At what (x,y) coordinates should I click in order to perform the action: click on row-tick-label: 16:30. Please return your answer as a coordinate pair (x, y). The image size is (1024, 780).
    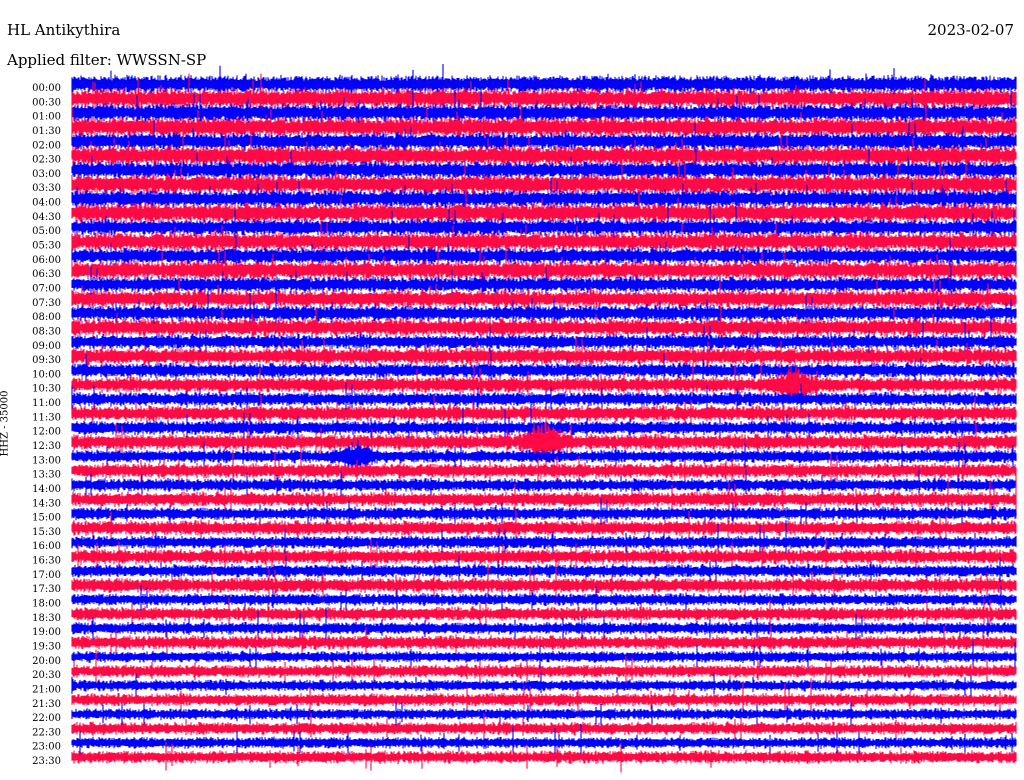
    Looking at the image, I should click on (46, 561).